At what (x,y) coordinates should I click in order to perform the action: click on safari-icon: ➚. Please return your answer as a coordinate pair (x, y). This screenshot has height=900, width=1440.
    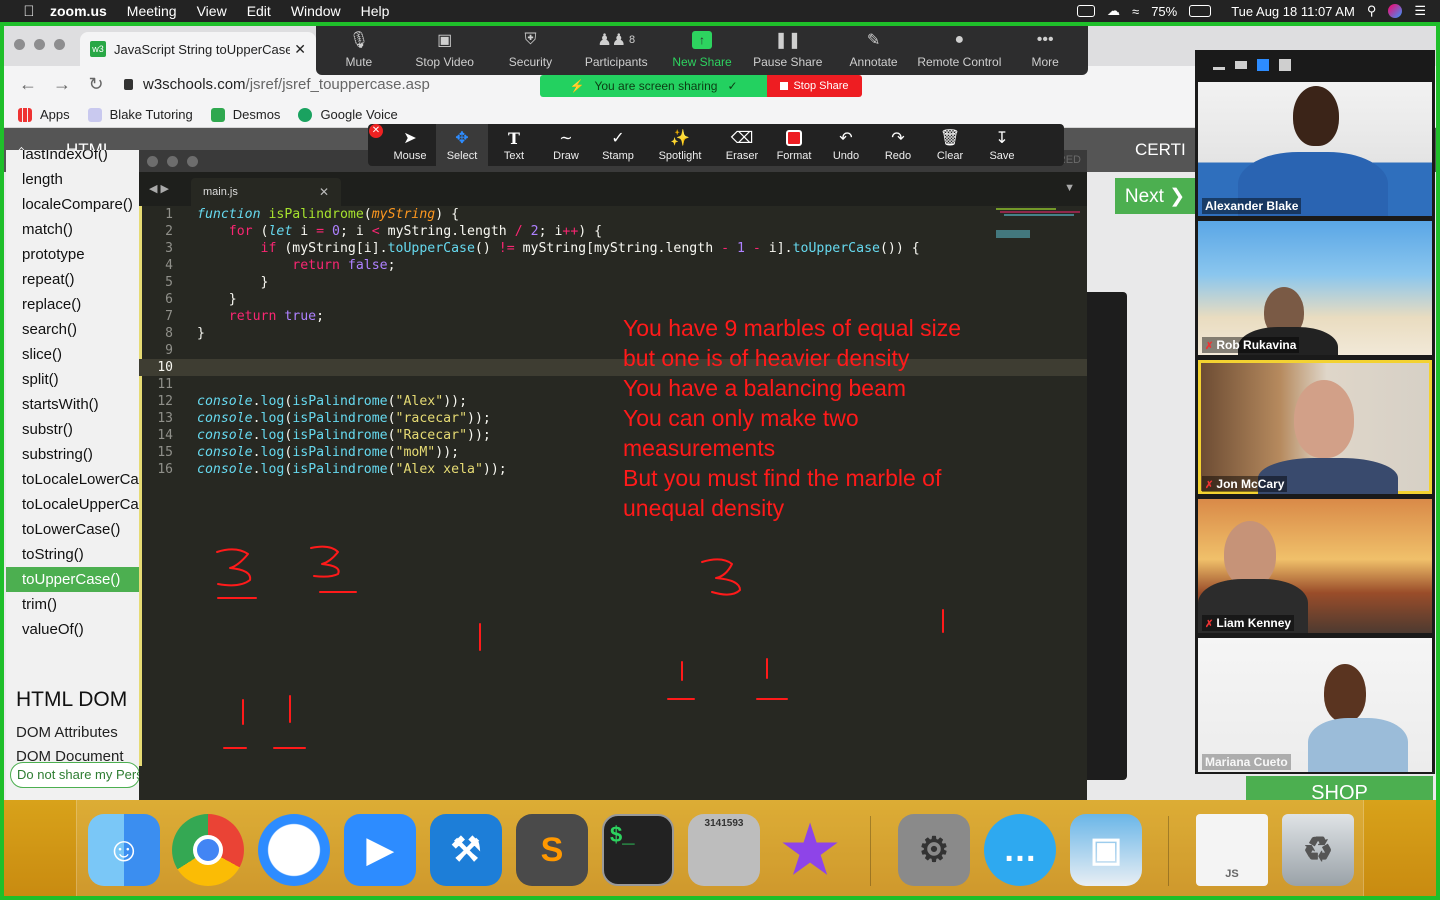
    Looking at the image, I should click on (294, 850).